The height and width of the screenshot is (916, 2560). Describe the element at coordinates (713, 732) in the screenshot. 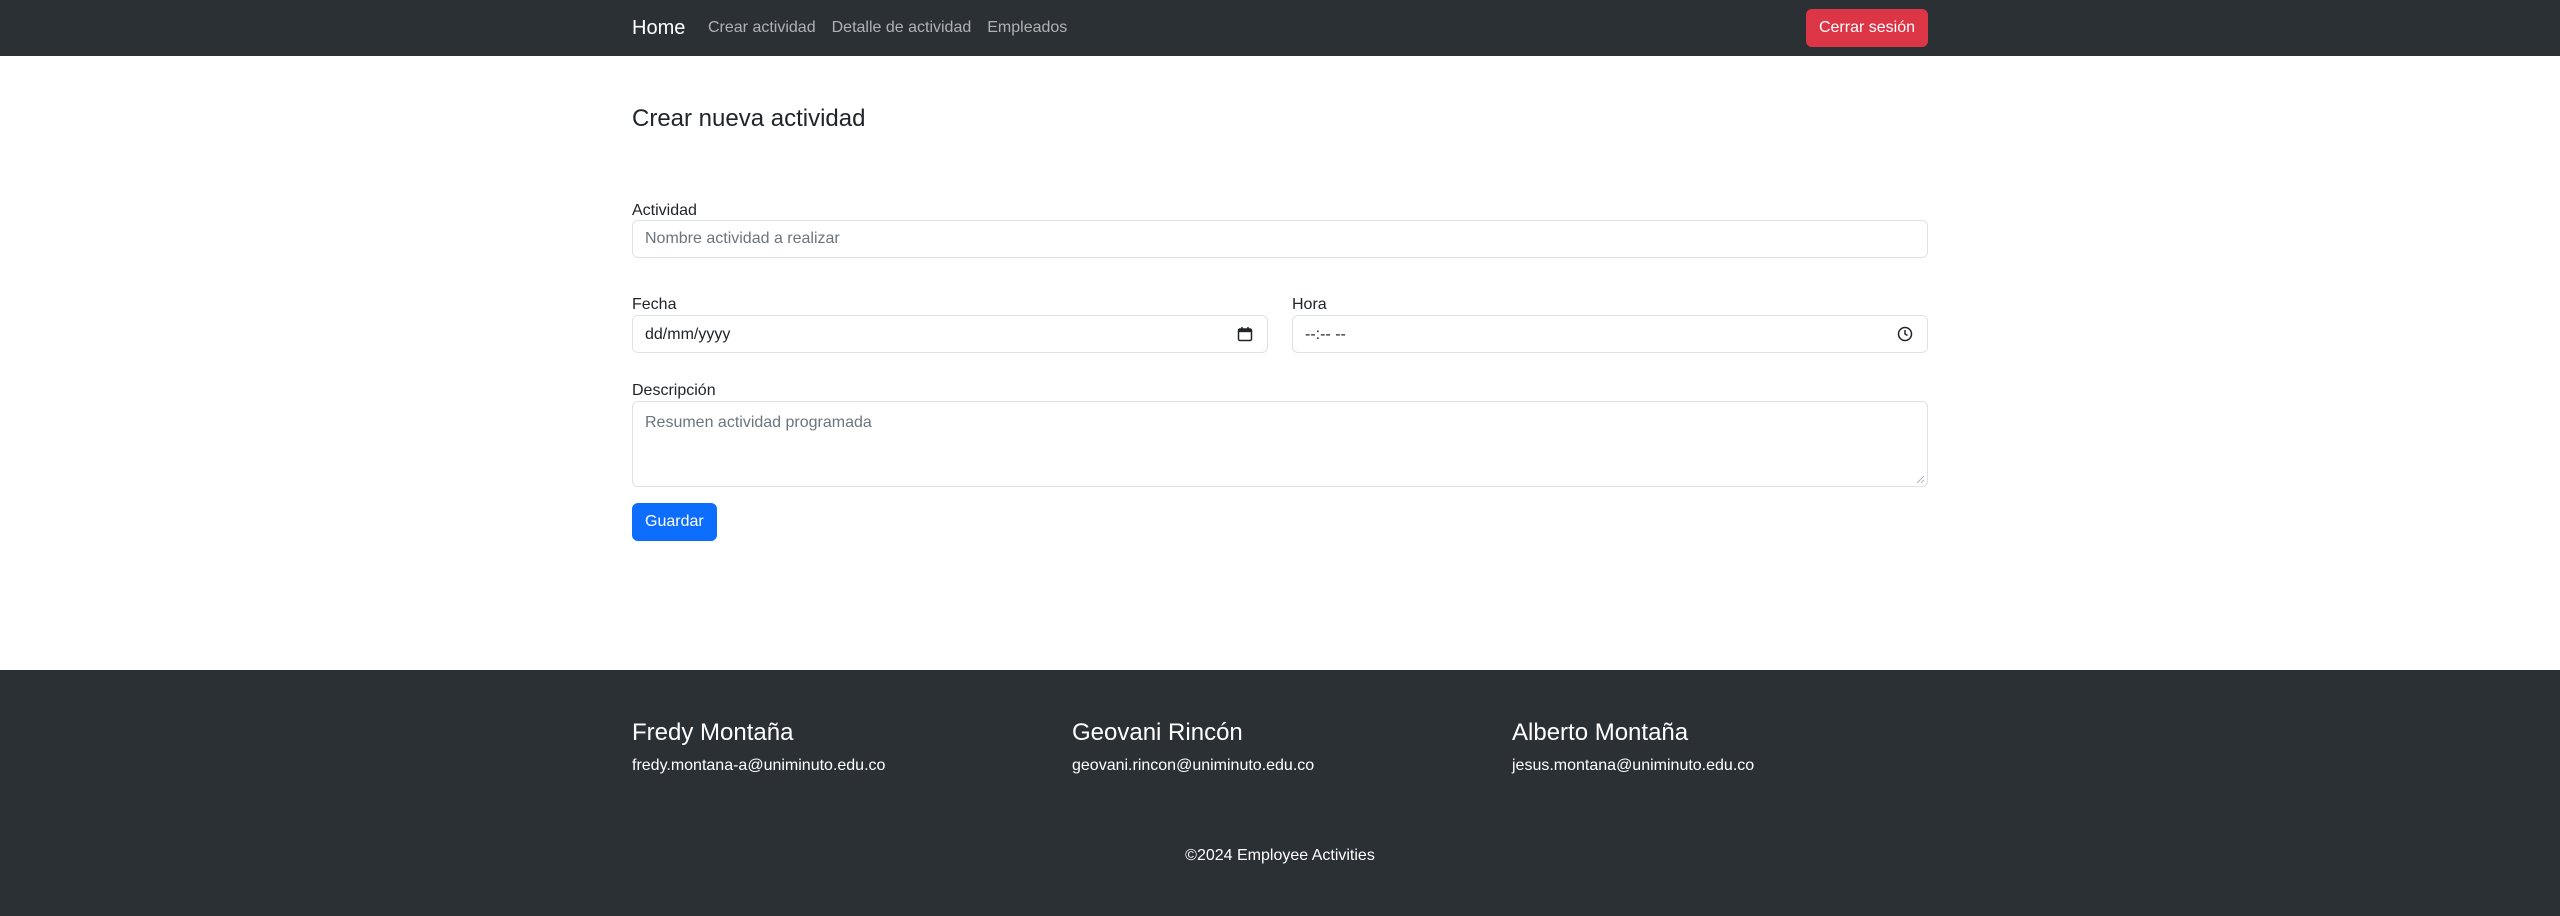

I see `contact-name: Fredy Montaña` at that location.